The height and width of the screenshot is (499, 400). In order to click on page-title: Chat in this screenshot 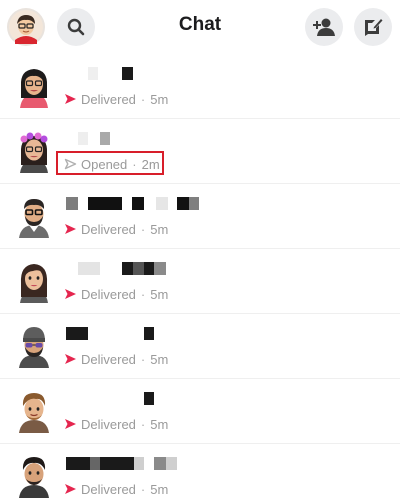, I will do `click(200, 24)`.